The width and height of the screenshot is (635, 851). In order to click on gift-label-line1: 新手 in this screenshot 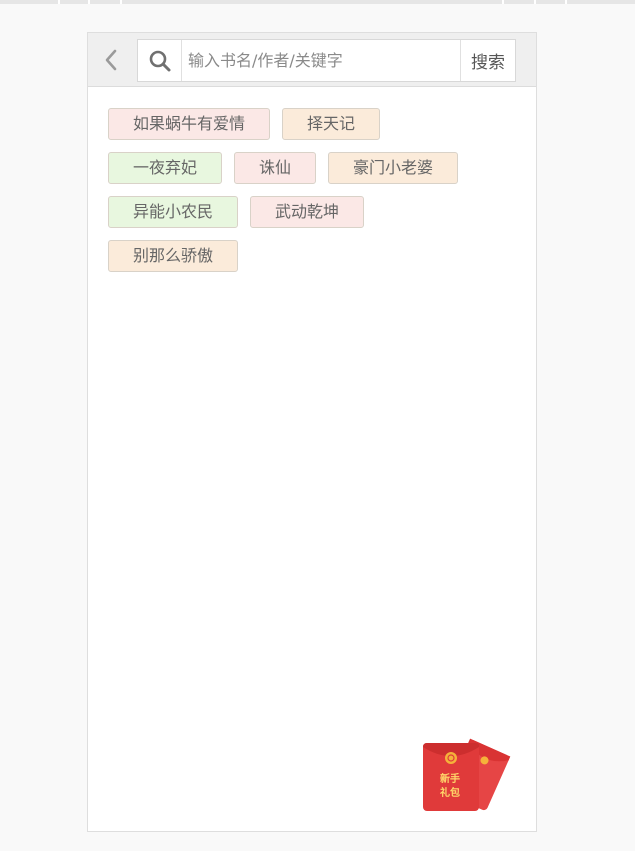, I will do `click(450, 779)`.